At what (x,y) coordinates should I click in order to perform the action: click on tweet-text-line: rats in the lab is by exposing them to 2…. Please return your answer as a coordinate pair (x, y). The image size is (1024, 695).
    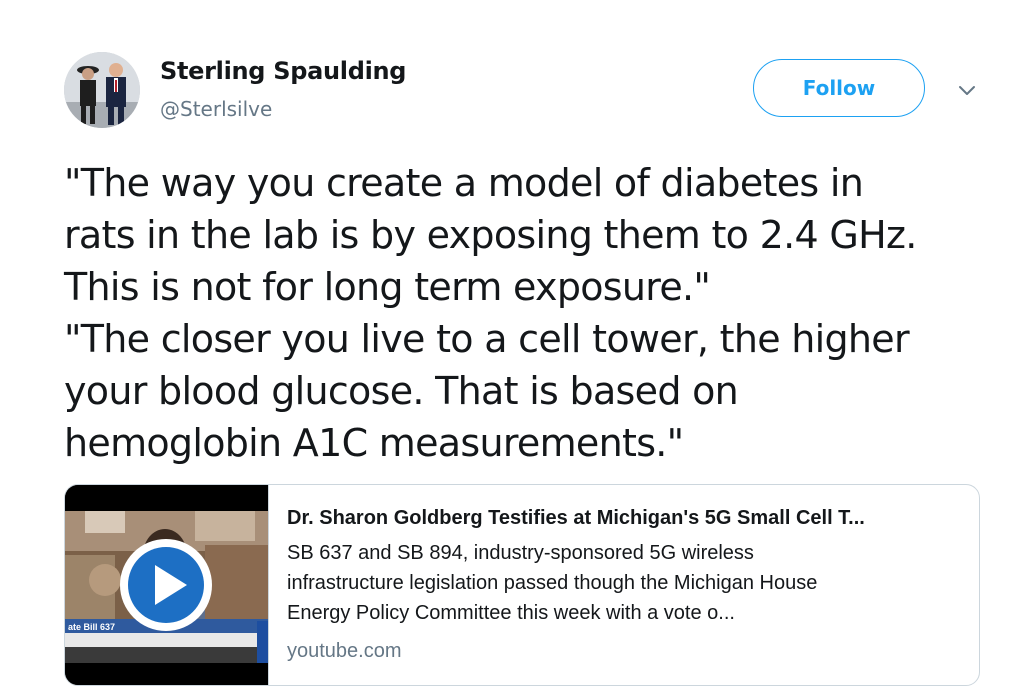
    Looking at the image, I should click on (490, 235).